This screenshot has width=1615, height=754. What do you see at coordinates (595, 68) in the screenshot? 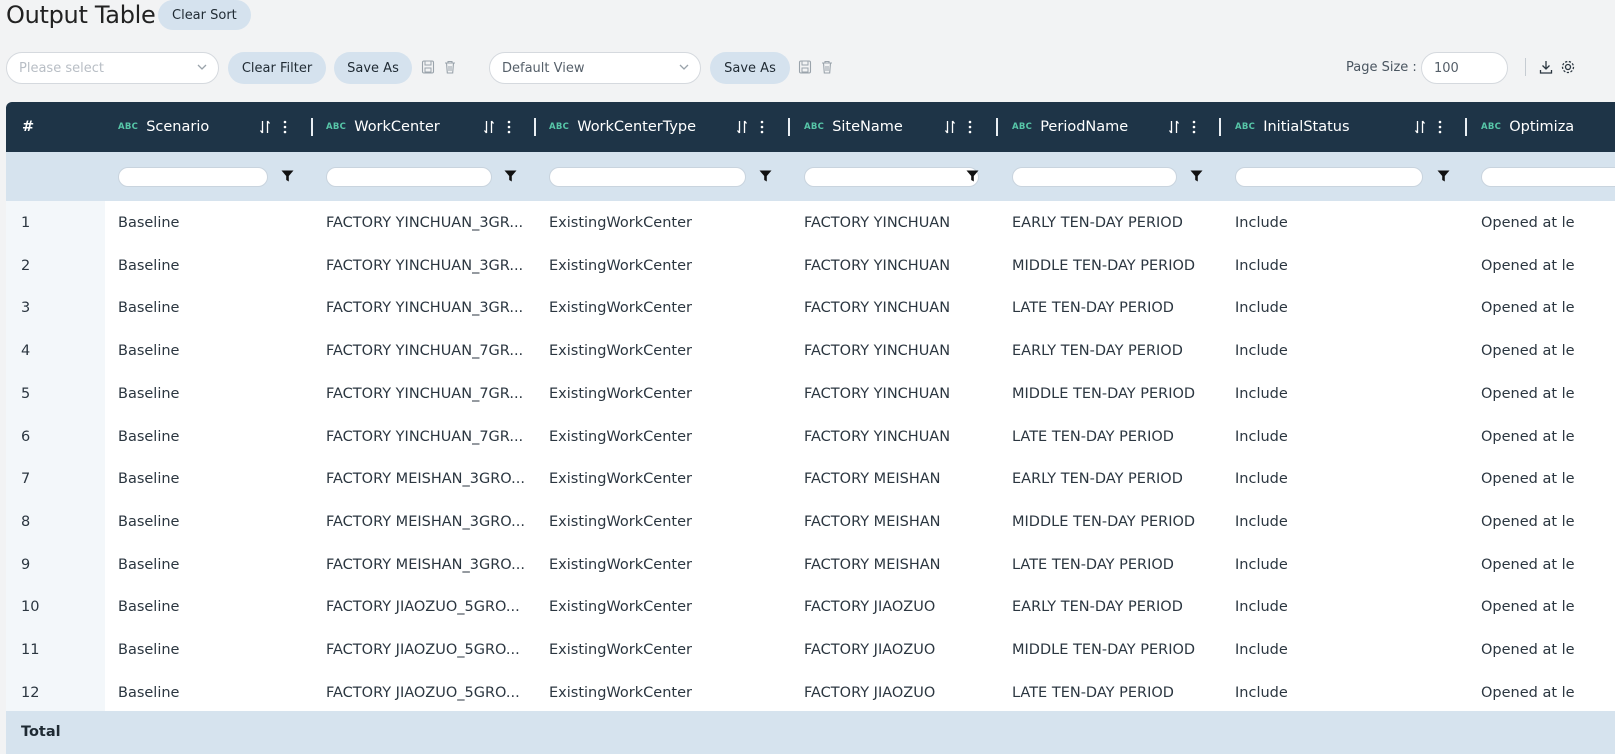
I see `view-select: Default View` at bounding box center [595, 68].